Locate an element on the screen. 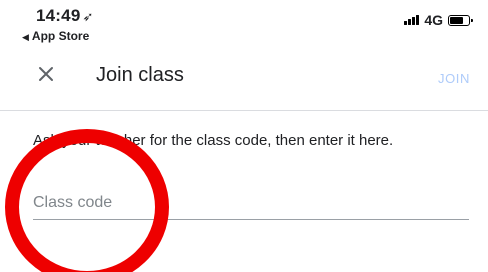 This screenshot has width=488, height=272. status-indicators: 4G is located at coordinates (438, 20).